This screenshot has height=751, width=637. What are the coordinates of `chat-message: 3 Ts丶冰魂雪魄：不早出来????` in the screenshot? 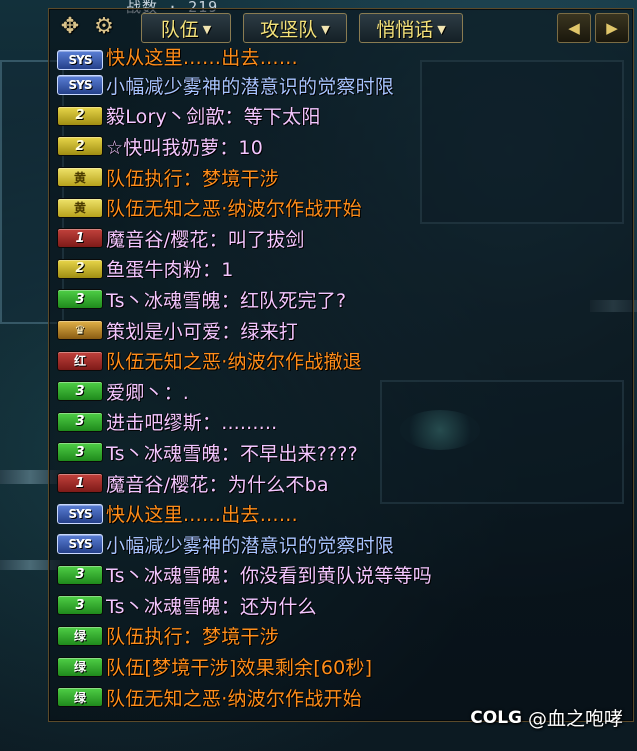 It's located at (340, 452).